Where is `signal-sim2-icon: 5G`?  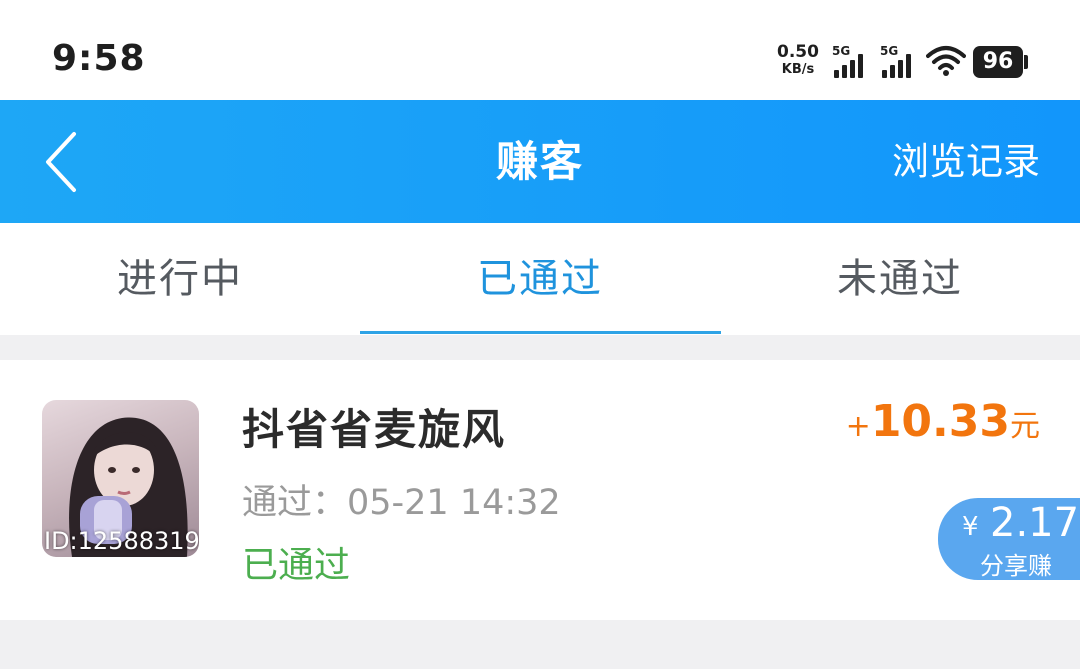
signal-sim2-icon: 5G is located at coordinates (900, 61).